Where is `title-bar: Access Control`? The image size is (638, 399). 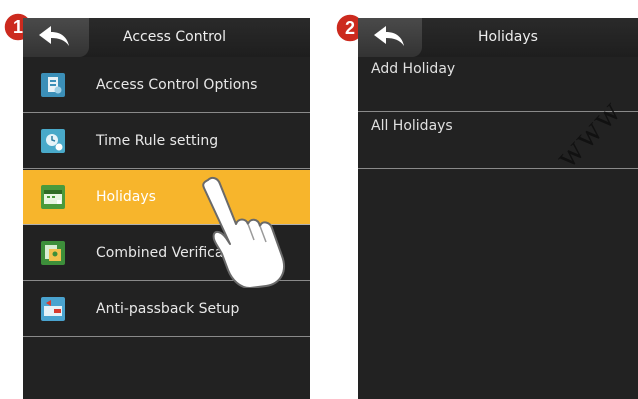 title-bar: Access Control is located at coordinates (166, 37).